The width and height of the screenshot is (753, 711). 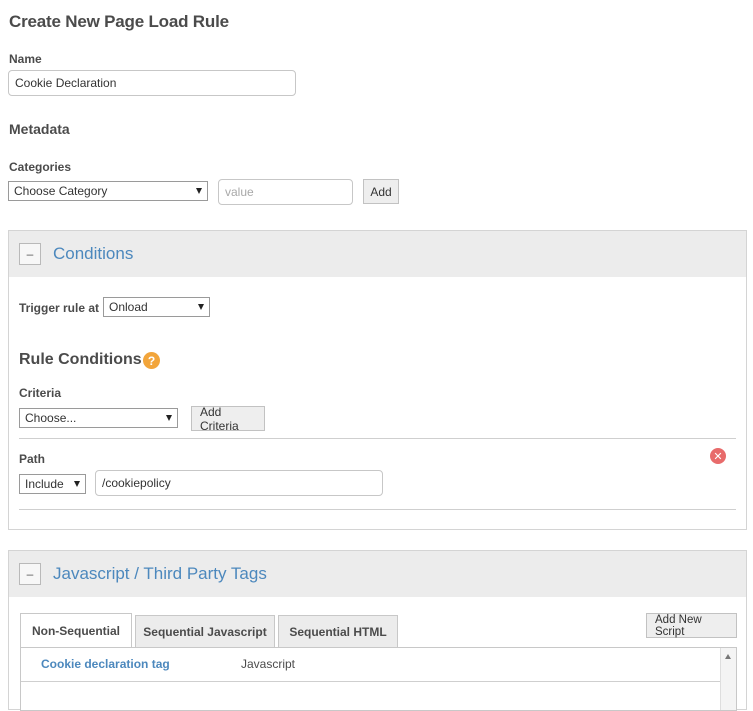 What do you see at coordinates (377, 509) in the screenshot?
I see `path-divider` at bounding box center [377, 509].